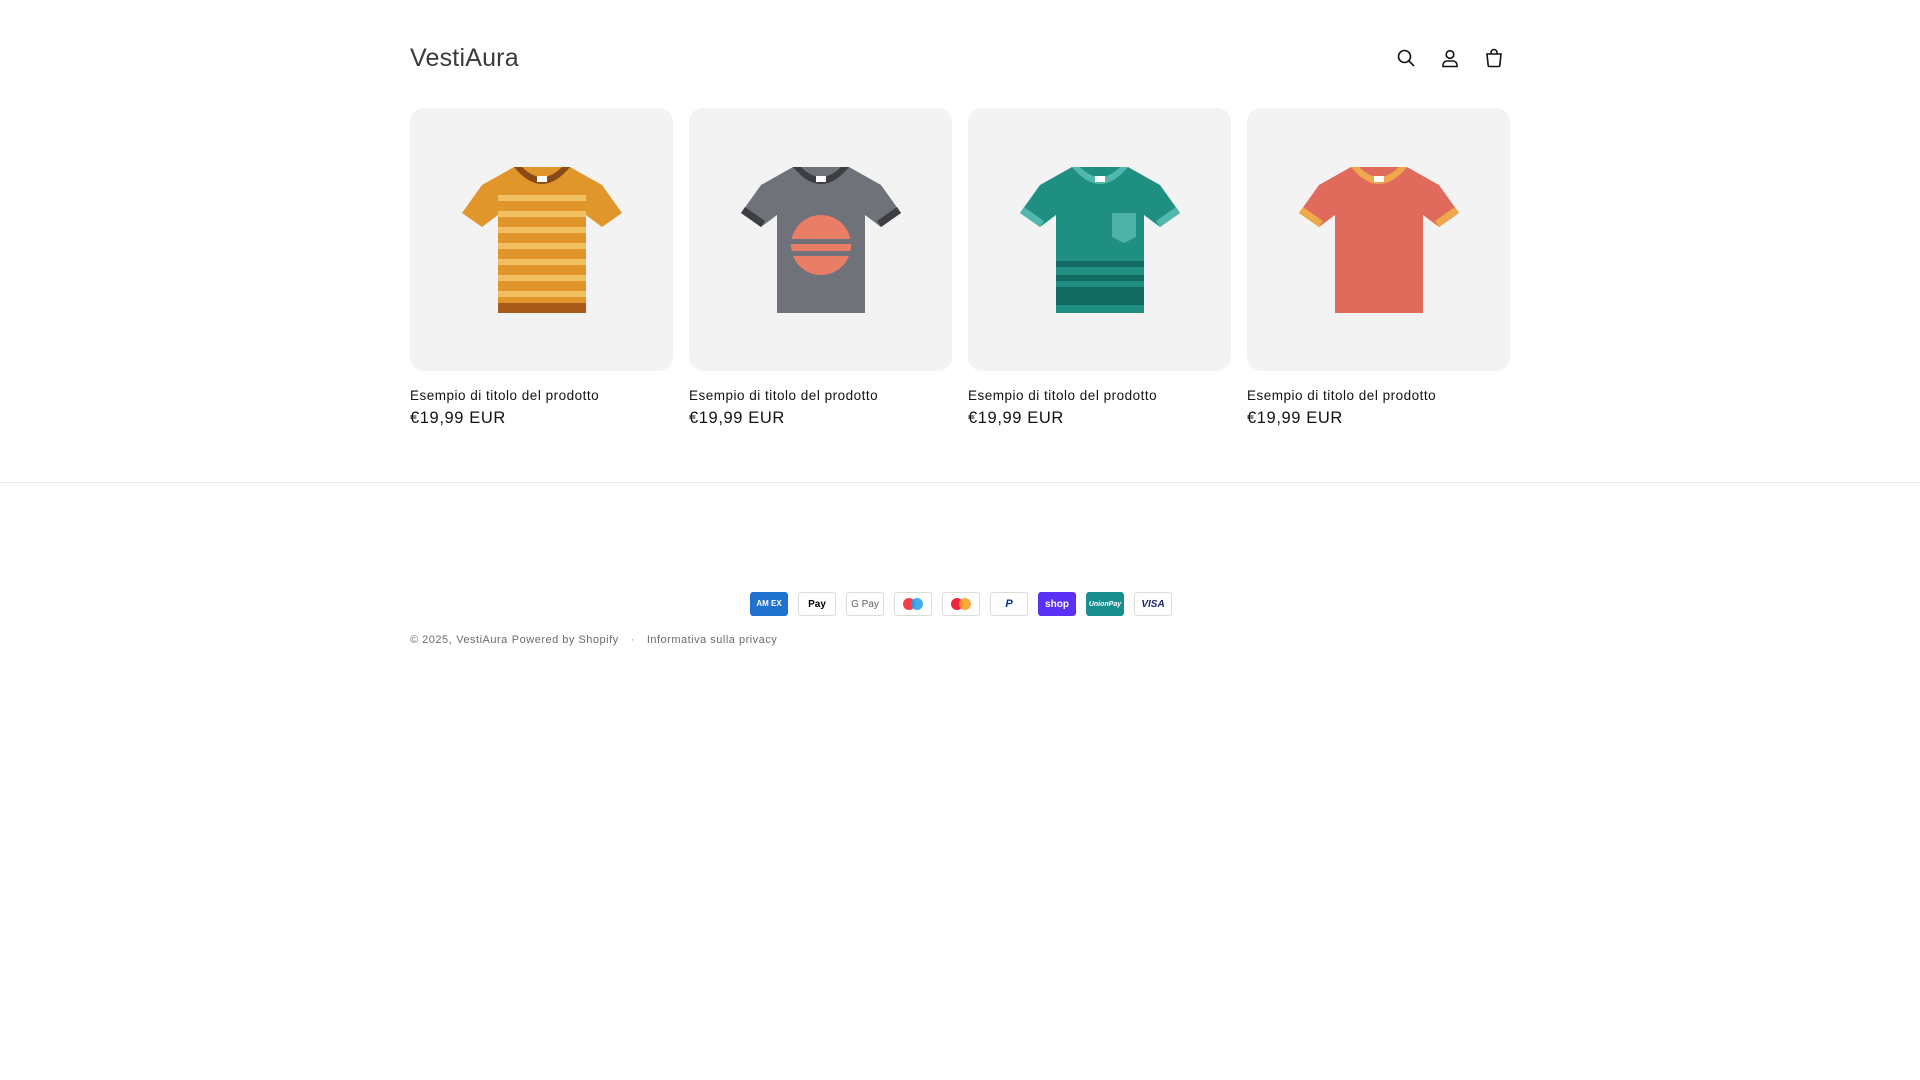 This screenshot has width=1920, height=1080. What do you see at coordinates (431, 640) in the screenshot?
I see `copyright-text: © 2025,` at bounding box center [431, 640].